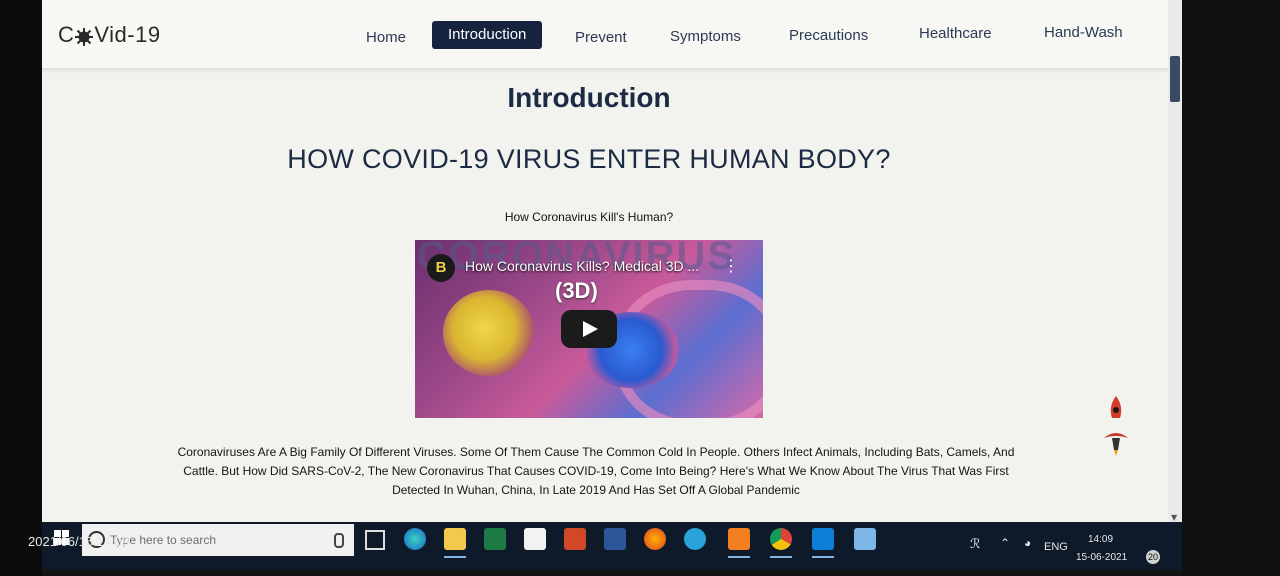  Describe the element at coordinates (1175, 261) in the screenshot. I see `page-scrollbar: ▼` at that location.